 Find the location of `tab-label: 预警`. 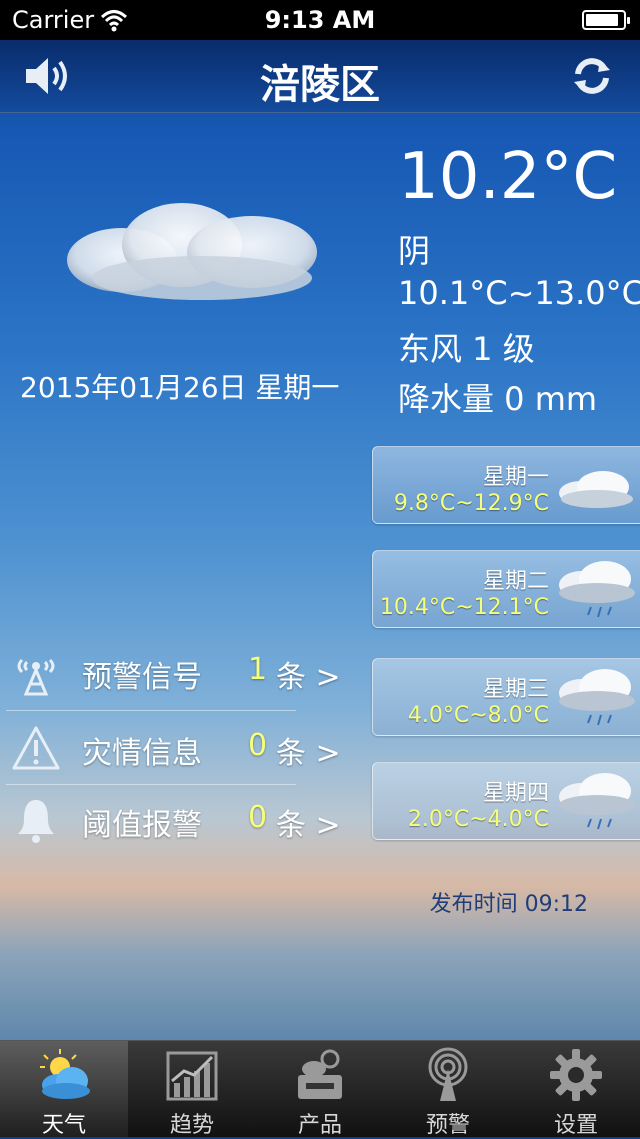

tab-label: 预警 is located at coordinates (447, 1125).